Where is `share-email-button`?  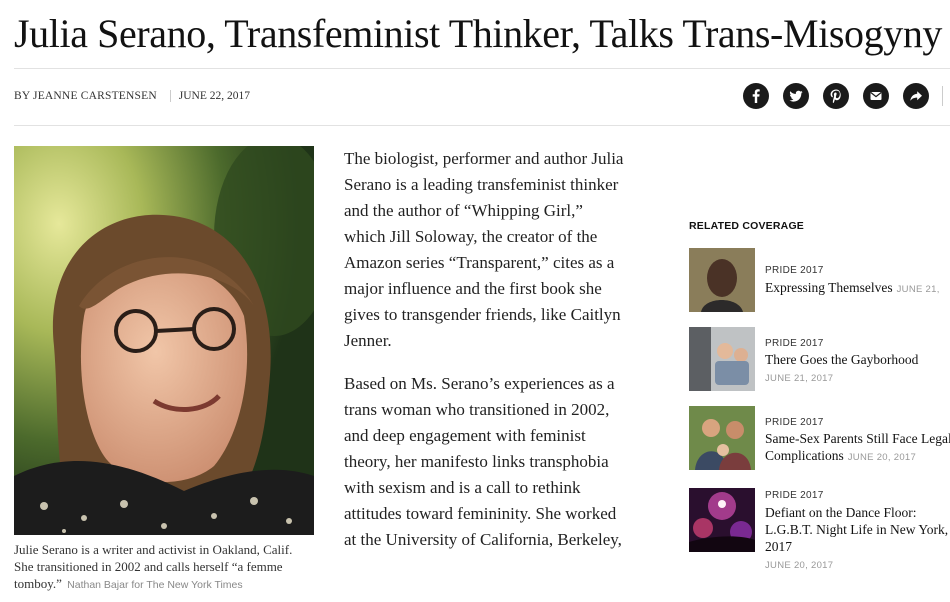 share-email-button is located at coordinates (876, 96).